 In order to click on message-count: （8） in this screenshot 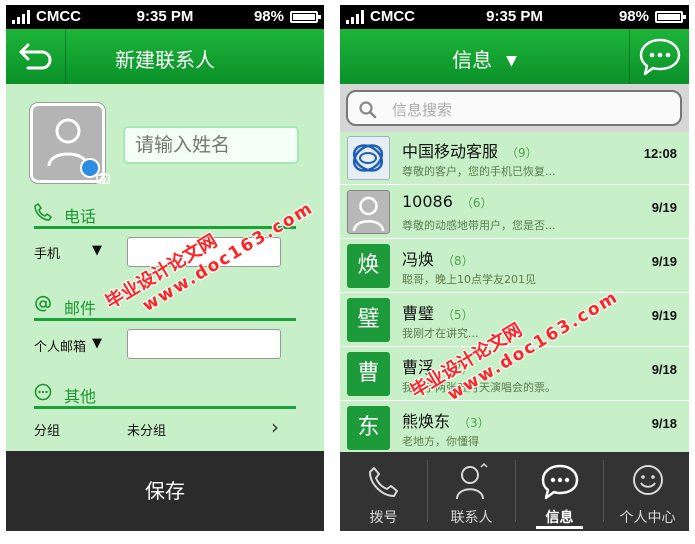, I will do `click(458, 261)`.